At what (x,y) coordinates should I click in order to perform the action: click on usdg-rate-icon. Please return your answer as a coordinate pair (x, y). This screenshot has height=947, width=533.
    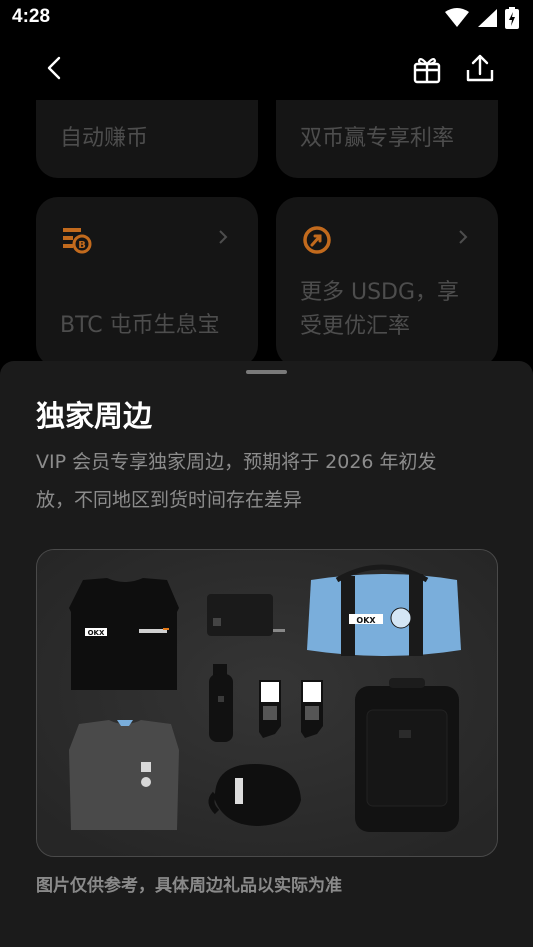
    Looking at the image, I should click on (317, 240).